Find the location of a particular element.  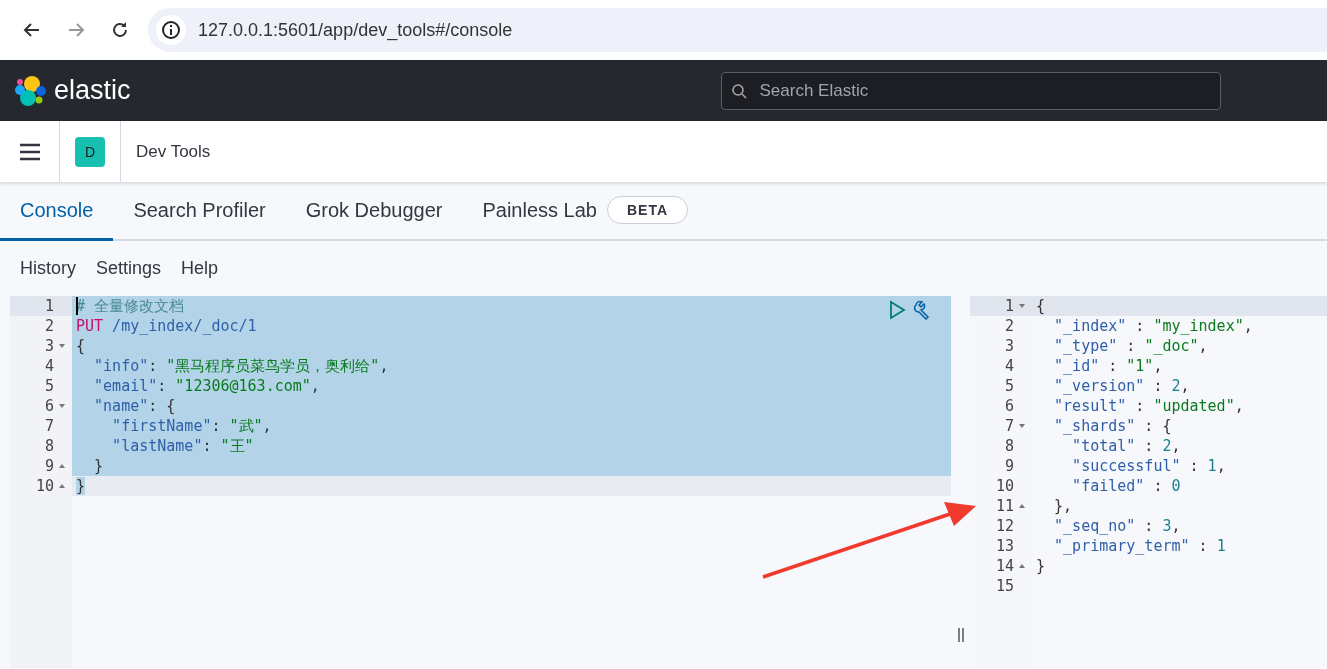

search-field: Search Elastic is located at coordinates (970, 90).